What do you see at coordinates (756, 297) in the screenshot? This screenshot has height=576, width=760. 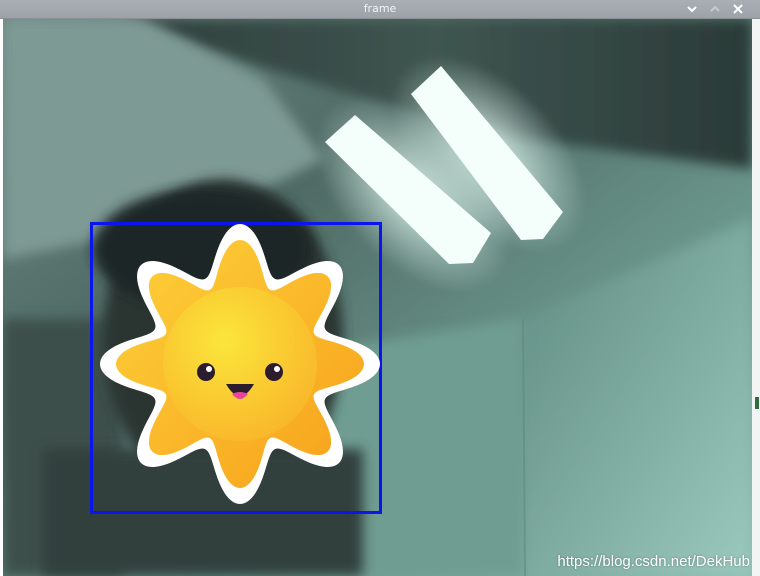 I see `window-edge` at bounding box center [756, 297].